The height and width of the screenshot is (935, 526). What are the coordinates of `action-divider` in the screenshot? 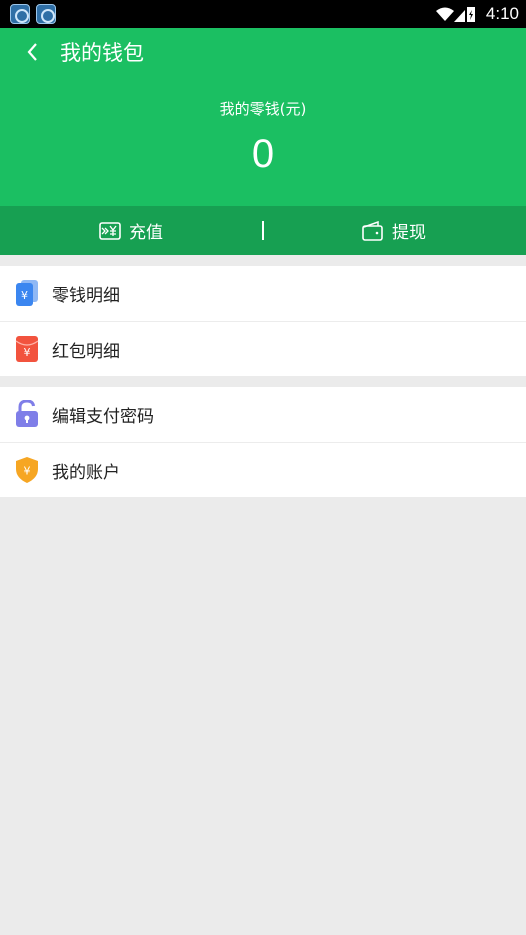 It's located at (263, 230).